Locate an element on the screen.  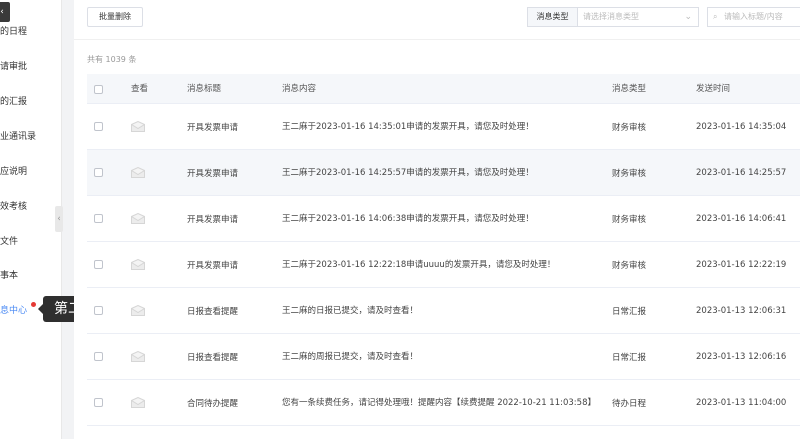
row-time: 2023-01-16 14:35:04 is located at coordinates (741, 127).